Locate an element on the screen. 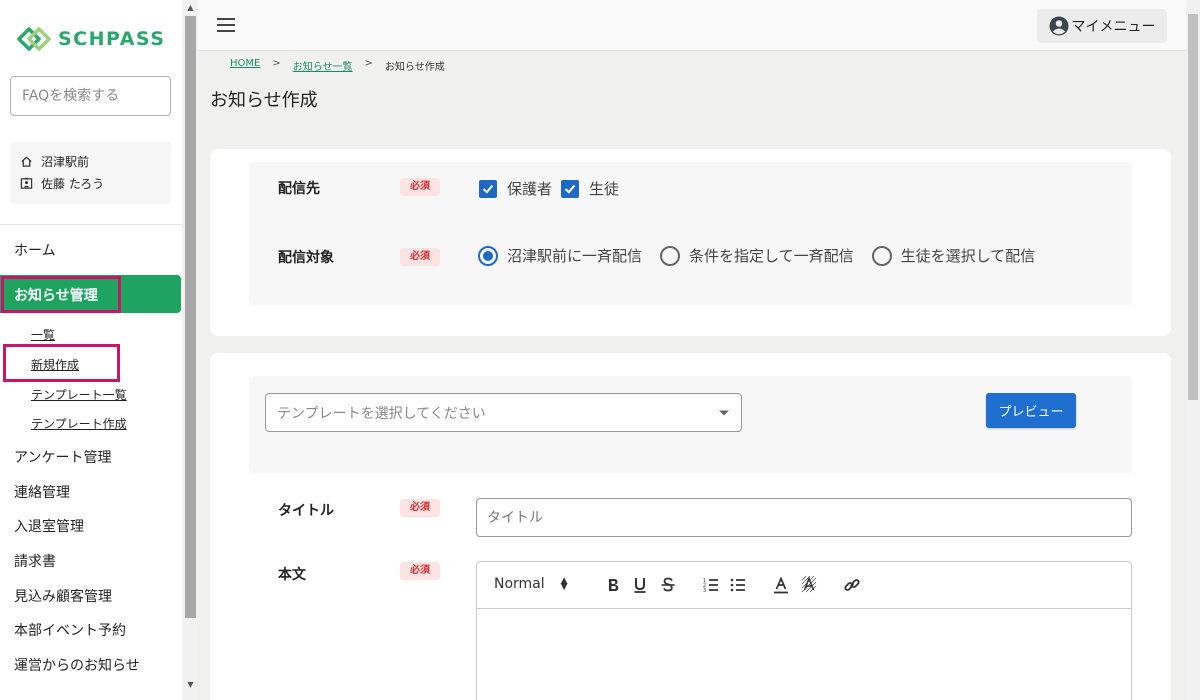 The width and height of the screenshot is (1200, 700). breadcrumb-current: お知らせ作成 is located at coordinates (414, 67).